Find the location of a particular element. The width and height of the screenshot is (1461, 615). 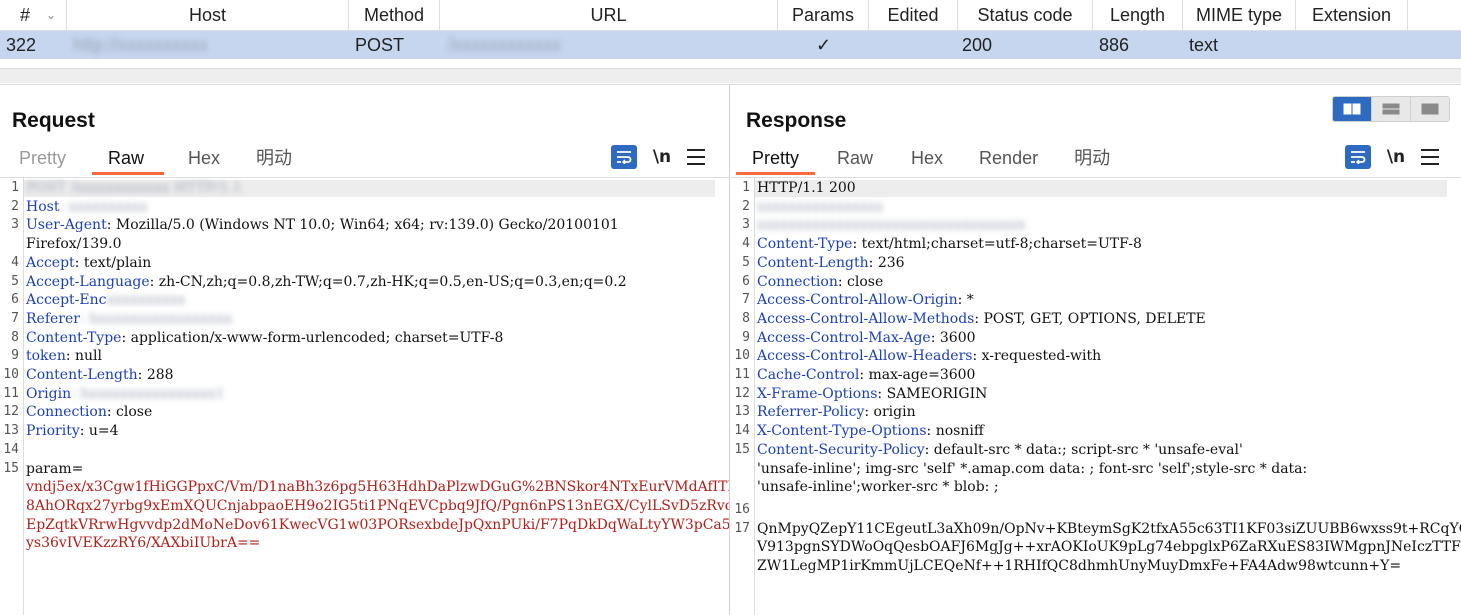

code-line: xxxxxxxxxxxxxxxxxxxxxxxxxxxxxxxxxx is located at coordinates (891, 225).